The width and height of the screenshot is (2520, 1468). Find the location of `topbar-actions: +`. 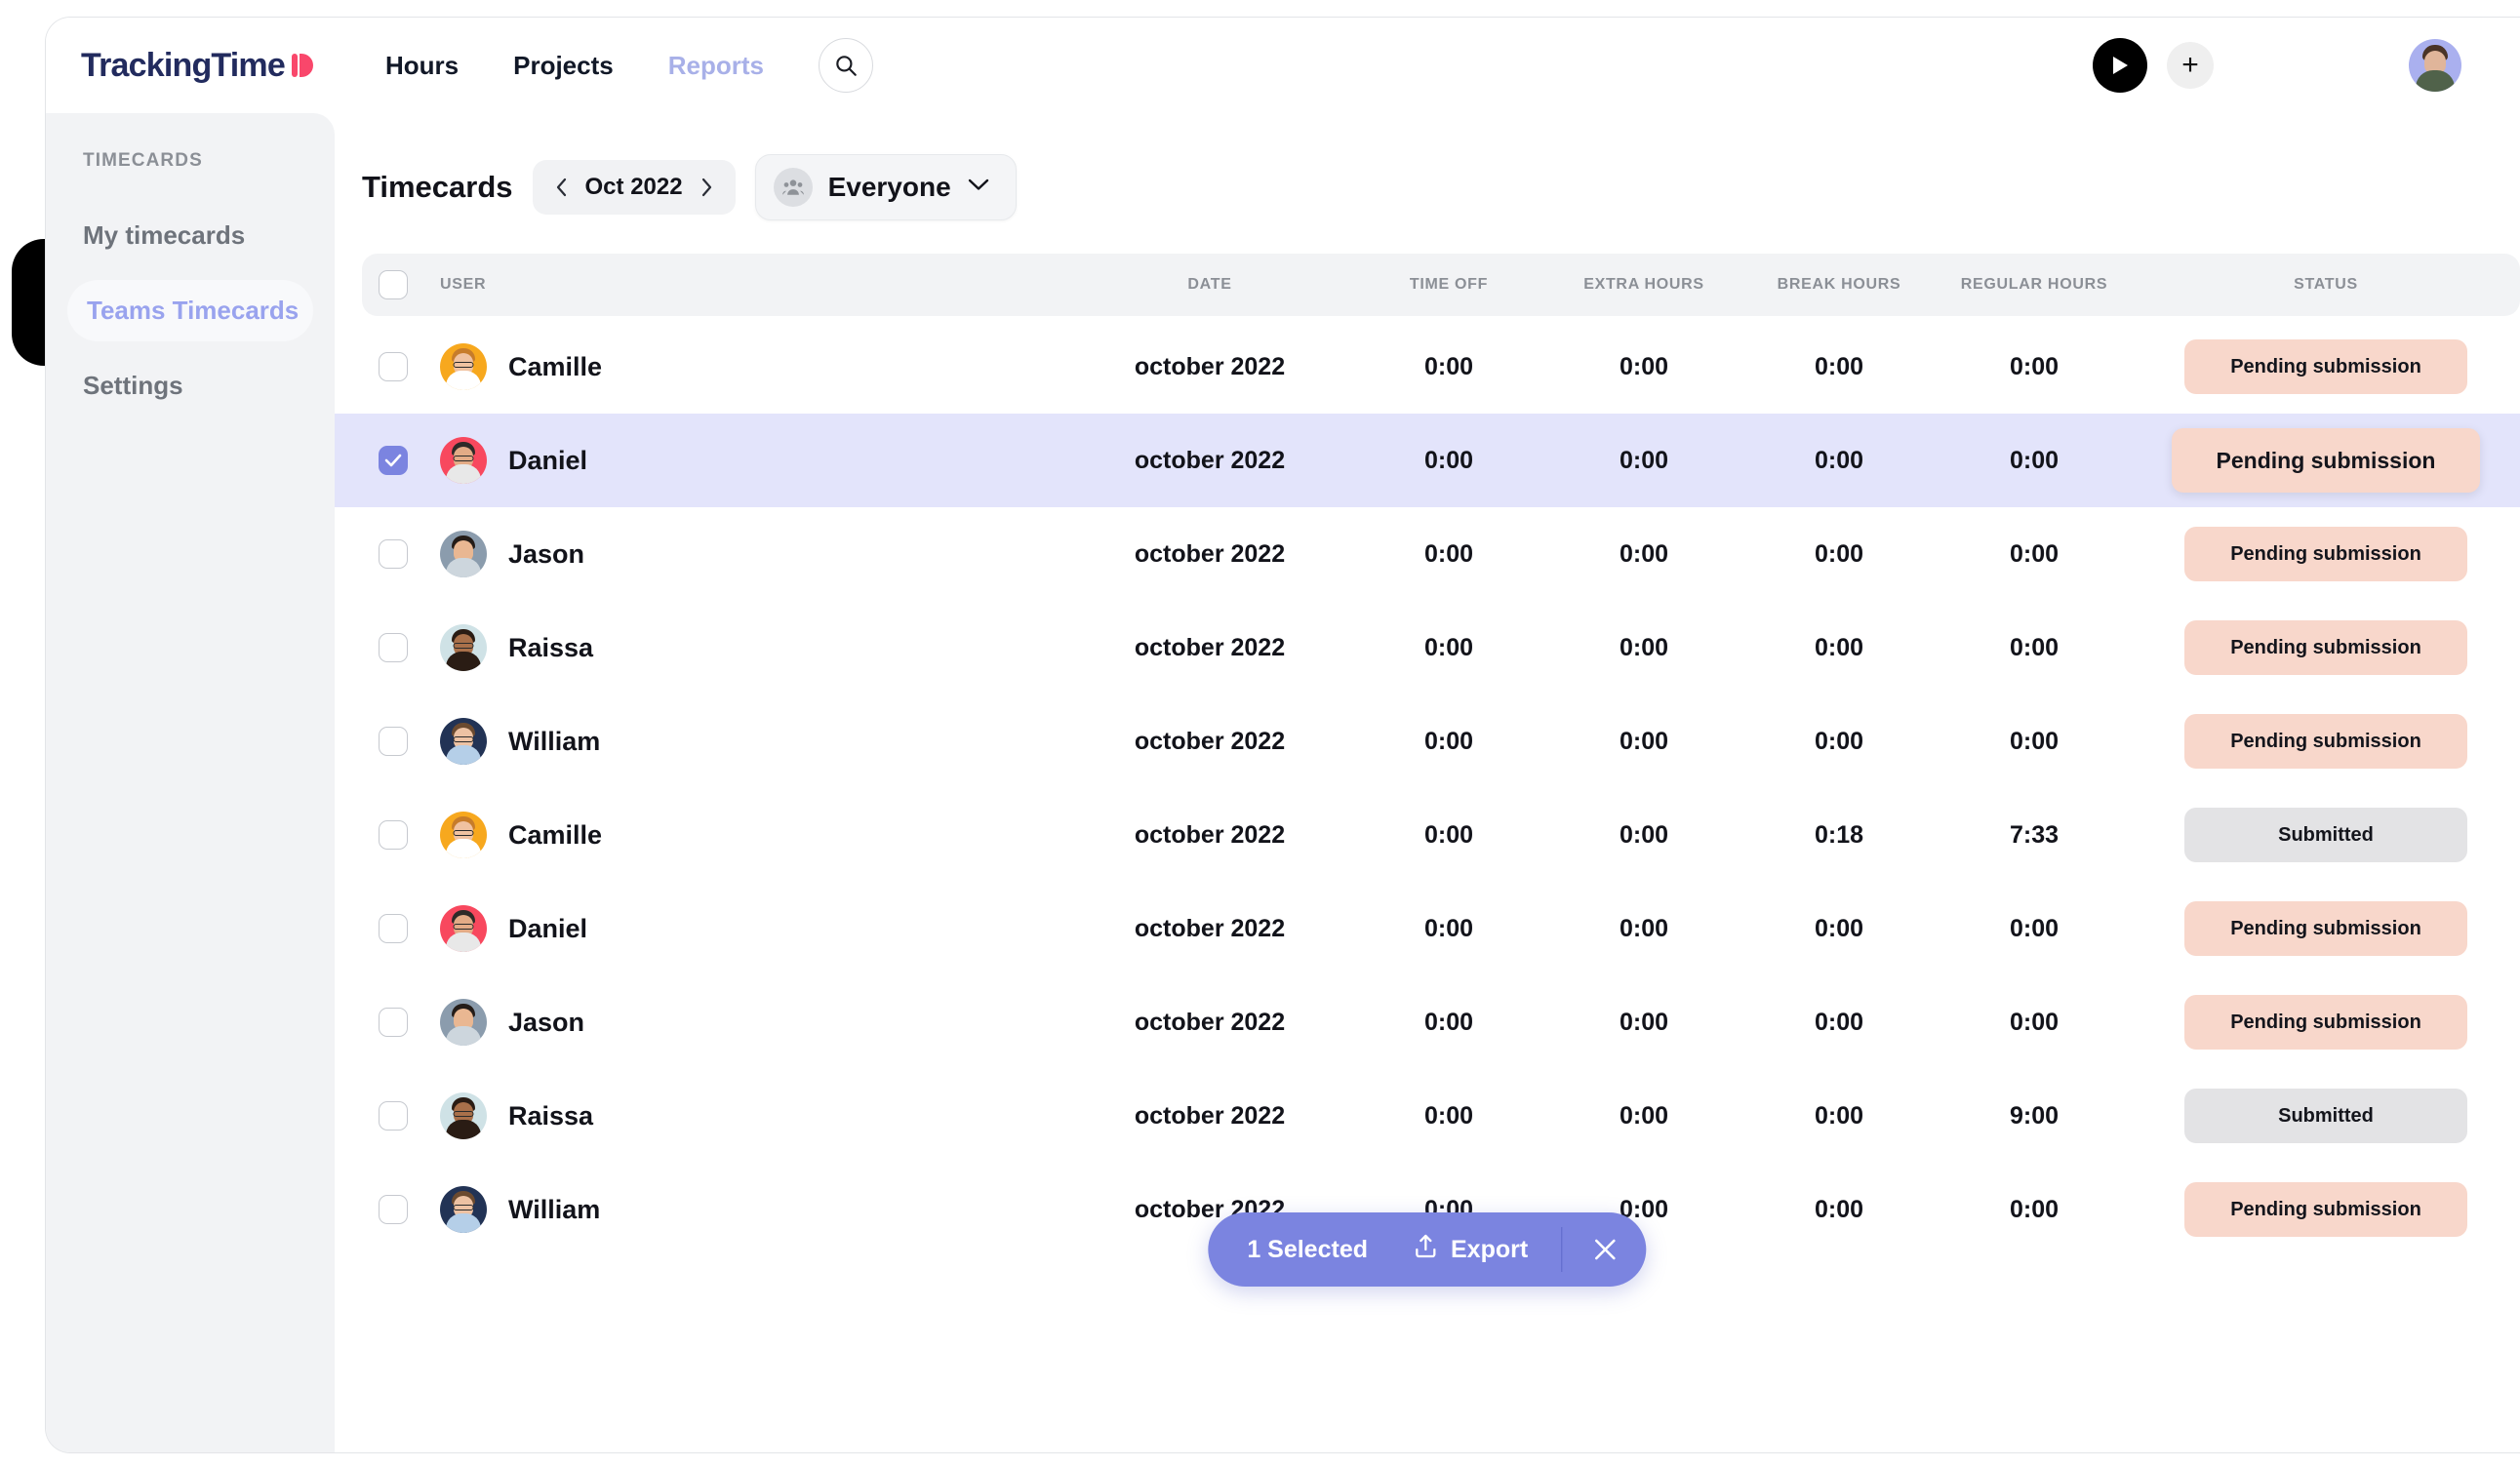

topbar-actions: + is located at coordinates (2277, 65).